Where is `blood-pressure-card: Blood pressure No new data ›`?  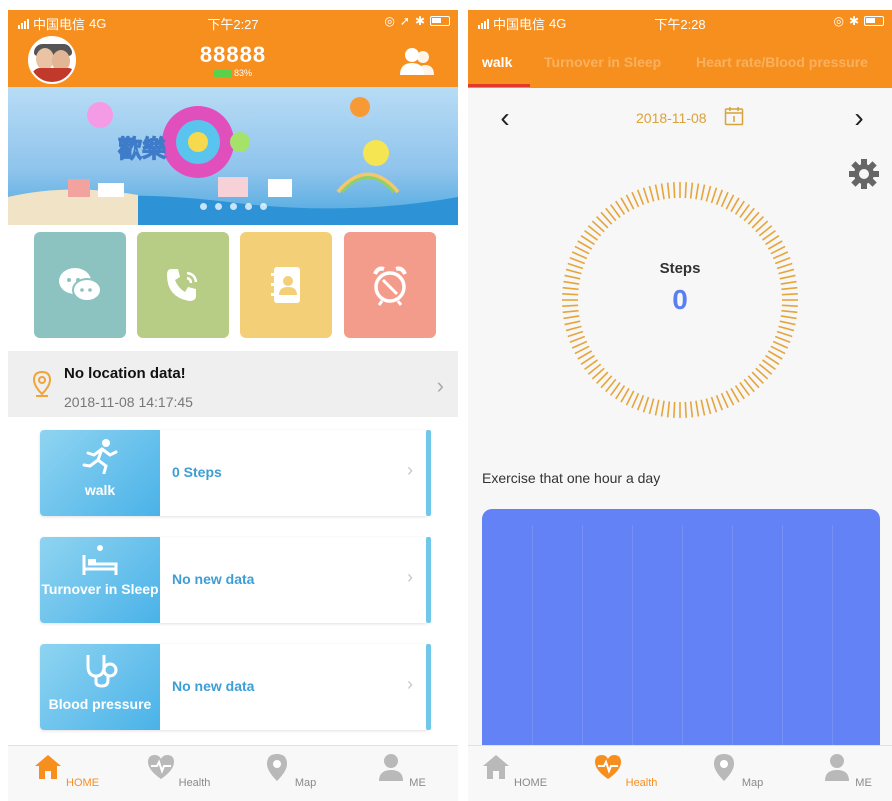
blood-pressure-card: Blood pressure No new data › is located at coordinates (235, 687).